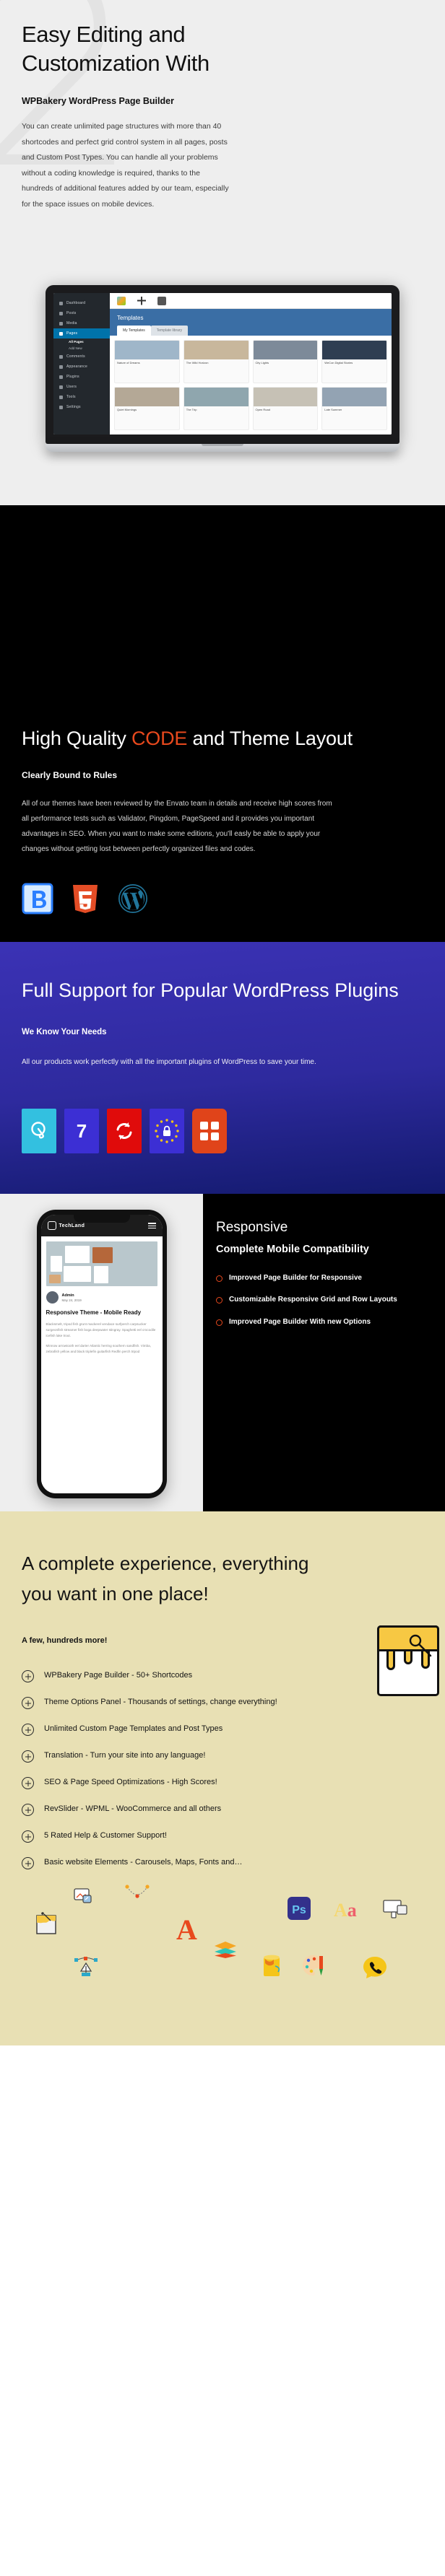 Image resolution: width=445 pixels, height=2576 pixels. What do you see at coordinates (251, 301) in the screenshot?
I see `builder-toolbar` at bounding box center [251, 301].